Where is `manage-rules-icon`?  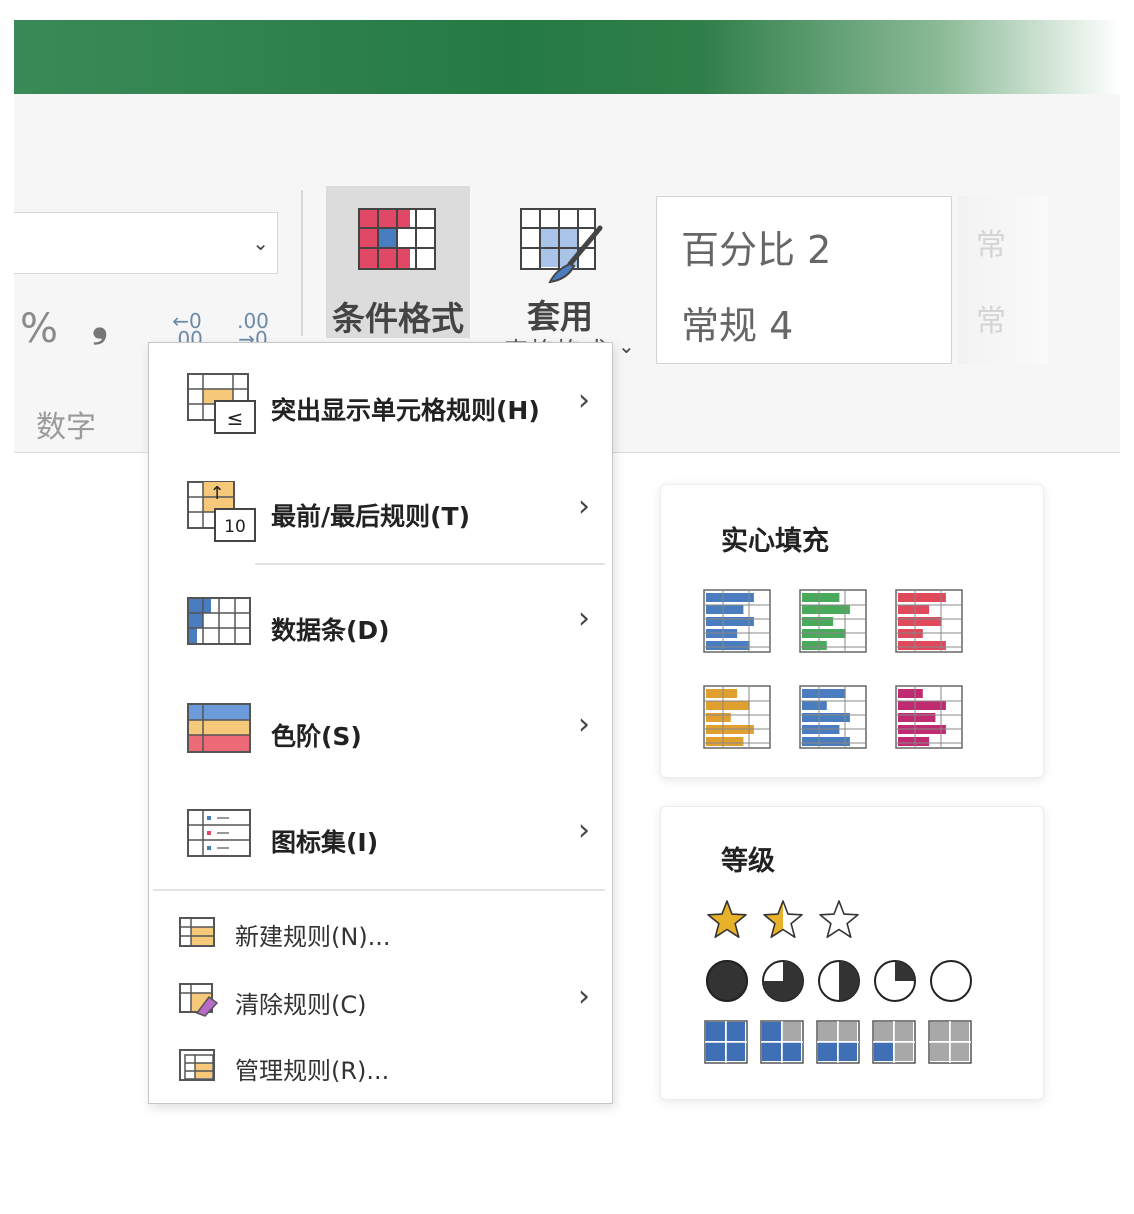 manage-rules-icon is located at coordinates (197, 1065).